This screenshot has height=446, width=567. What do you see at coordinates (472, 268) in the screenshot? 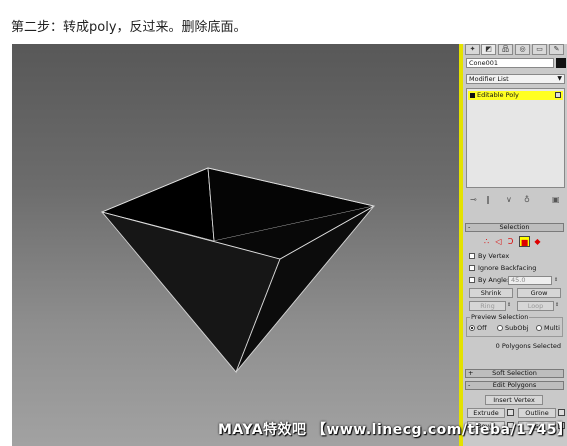
I see `ignore-backfacing-checkbox` at bounding box center [472, 268].